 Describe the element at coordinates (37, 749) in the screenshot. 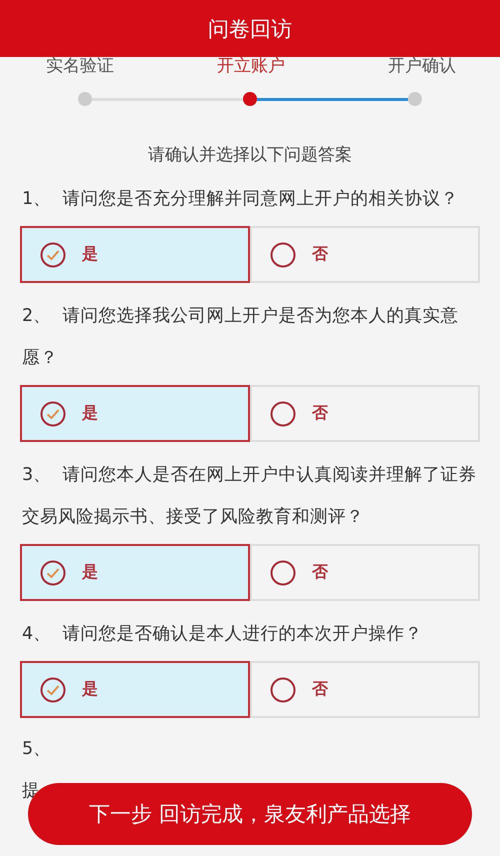

I see `question-number: 5、` at that location.